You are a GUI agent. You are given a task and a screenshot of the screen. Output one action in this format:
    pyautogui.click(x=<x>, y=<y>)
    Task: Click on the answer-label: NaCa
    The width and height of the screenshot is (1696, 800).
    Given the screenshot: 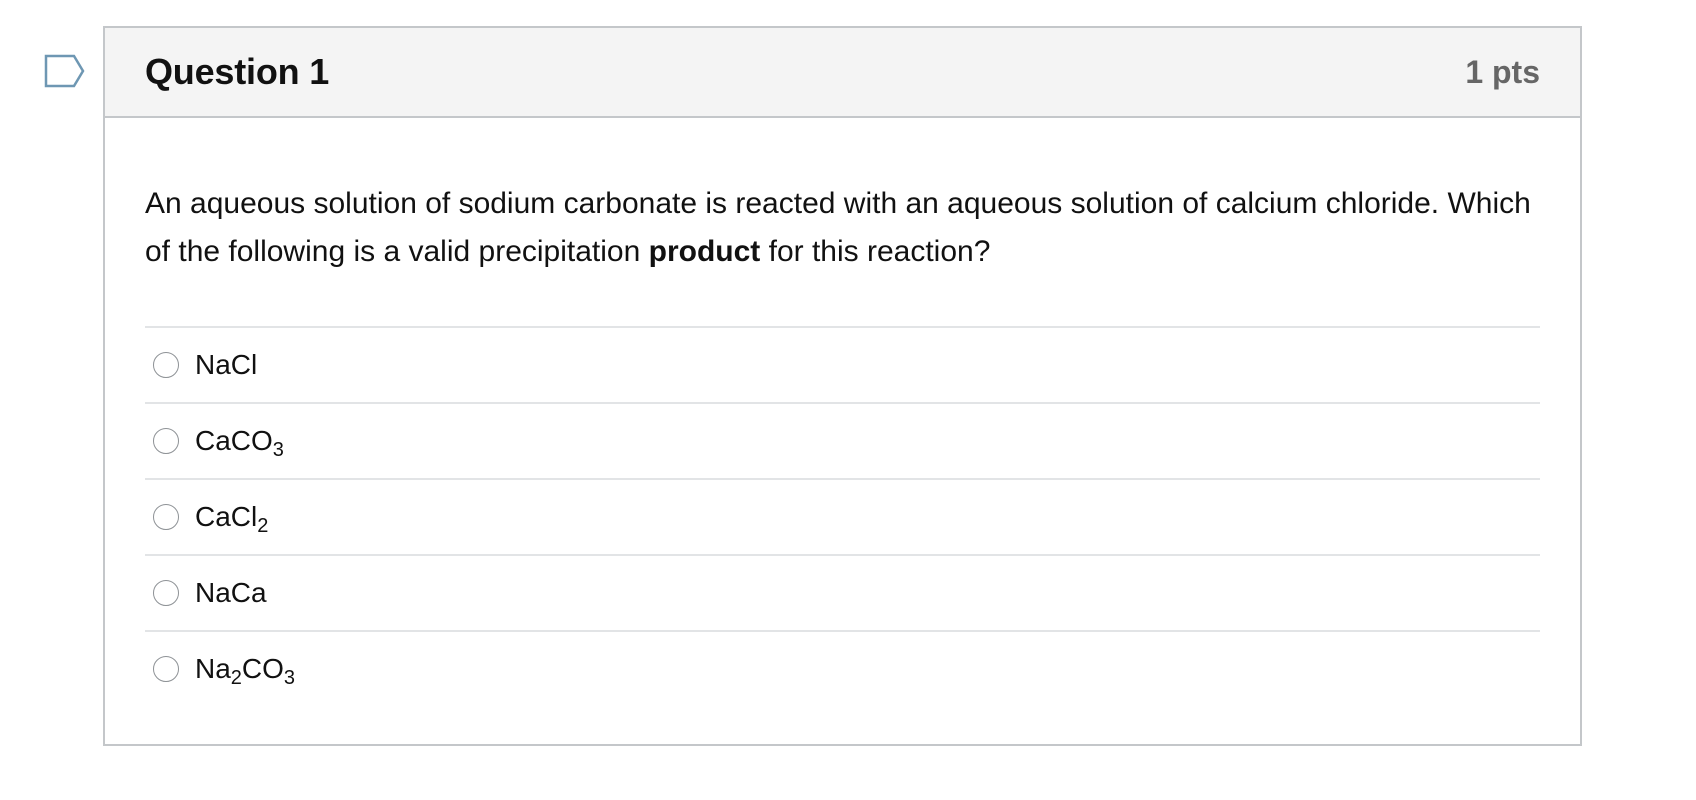 What is the action you would take?
    pyautogui.click(x=231, y=593)
    